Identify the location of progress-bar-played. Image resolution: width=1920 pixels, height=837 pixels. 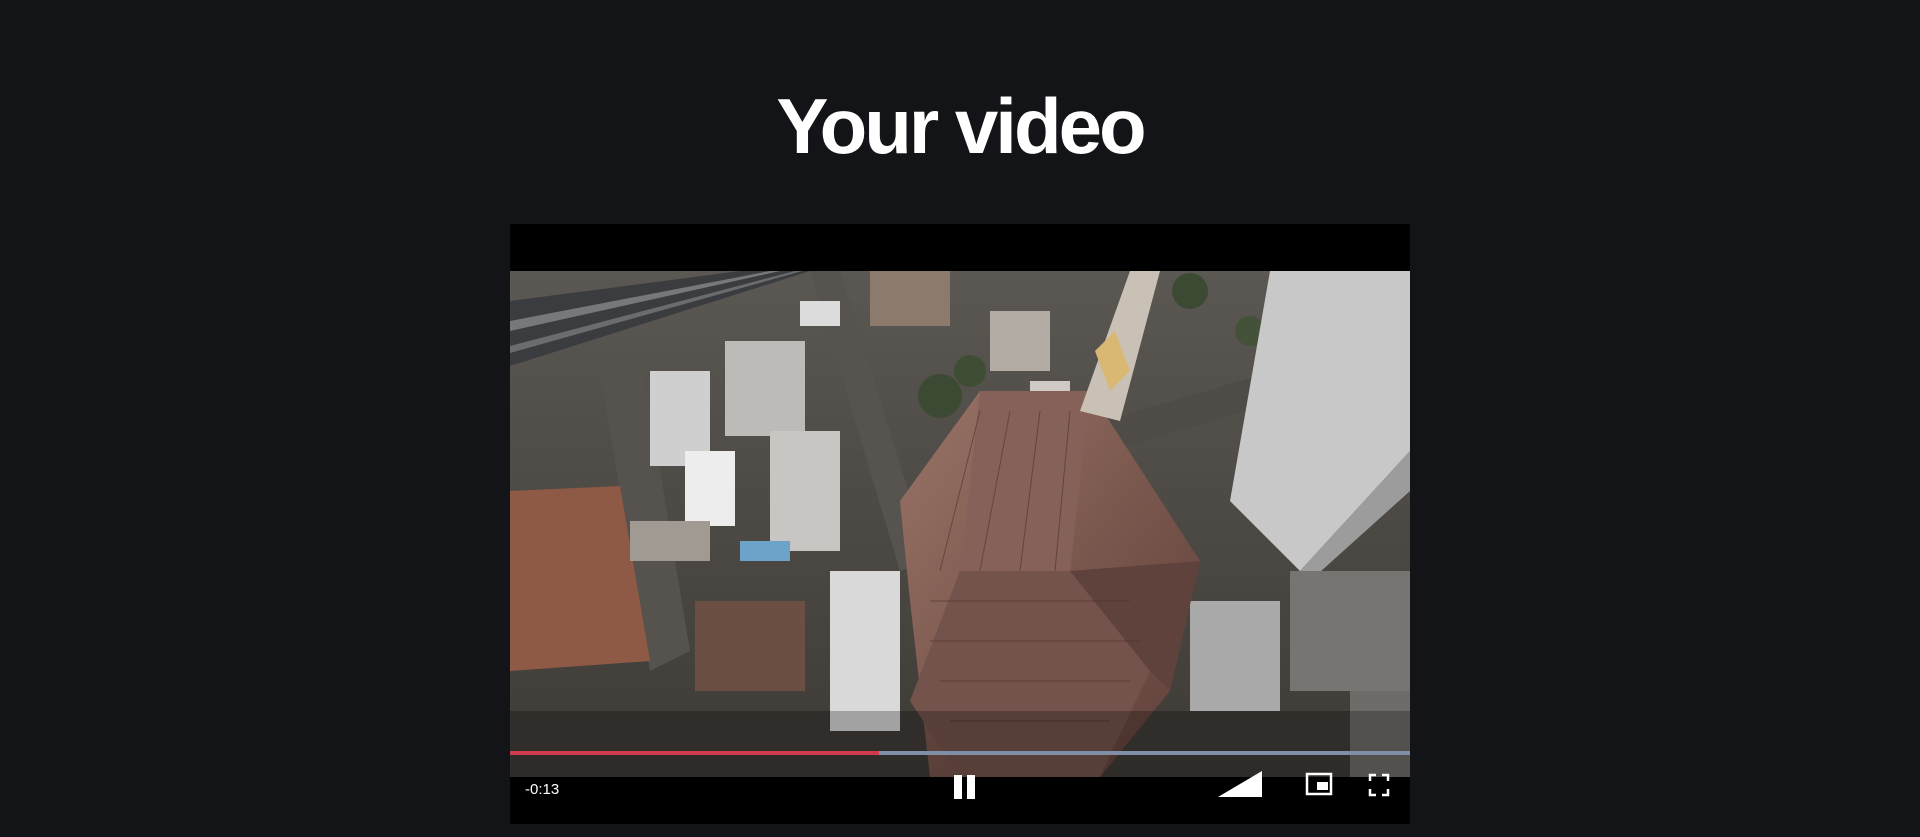
(694, 753).